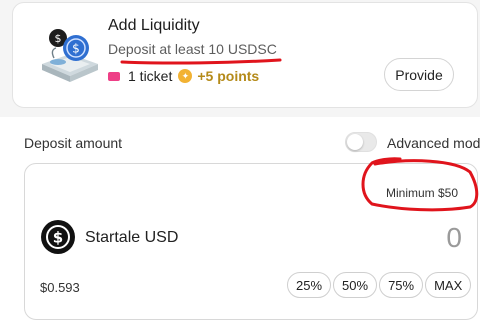  What do you see at coordinates (441, 238) in the screenshot?
I see `amount-input: 0` at bounding box center [441, 238].